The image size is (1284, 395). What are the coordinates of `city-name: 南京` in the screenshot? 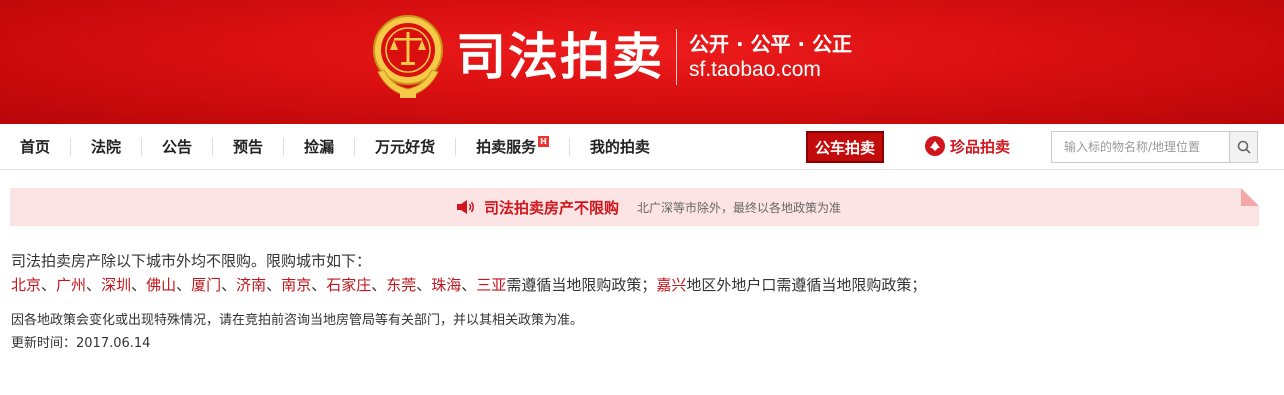 It's located at (296, 285).